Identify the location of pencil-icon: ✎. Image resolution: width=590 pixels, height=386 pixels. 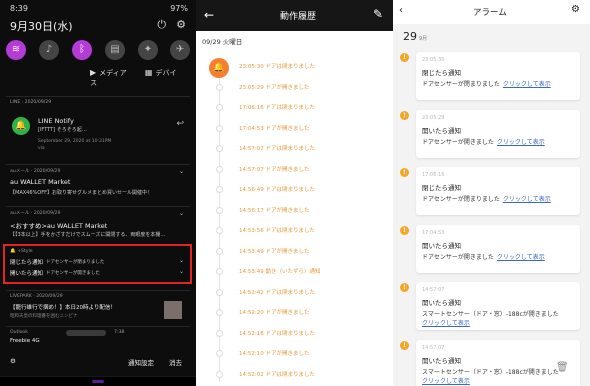
(378, 14).